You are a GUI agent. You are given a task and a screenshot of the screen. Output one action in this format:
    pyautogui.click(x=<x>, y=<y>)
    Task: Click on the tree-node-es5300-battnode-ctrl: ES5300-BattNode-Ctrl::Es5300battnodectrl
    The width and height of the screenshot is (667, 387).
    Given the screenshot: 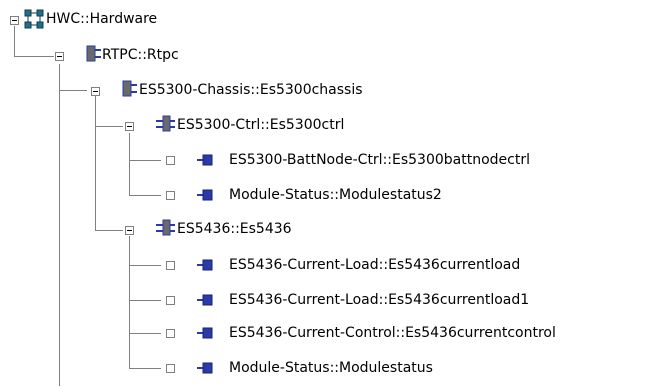 What is the action you would take?
    pyautogui.click(x=333, y=160)
    